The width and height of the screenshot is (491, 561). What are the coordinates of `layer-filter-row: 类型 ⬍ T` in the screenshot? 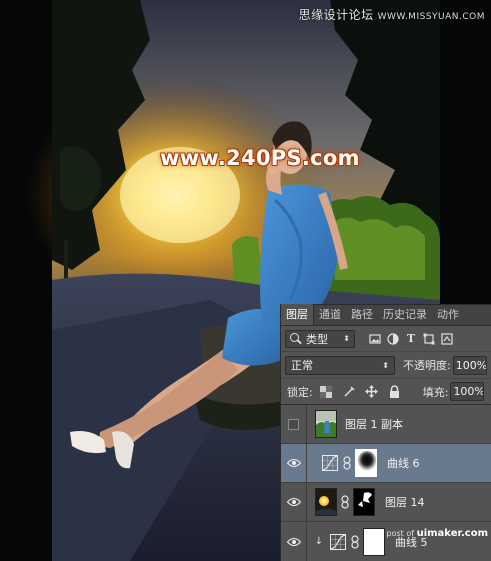 It's located at (386, 339).